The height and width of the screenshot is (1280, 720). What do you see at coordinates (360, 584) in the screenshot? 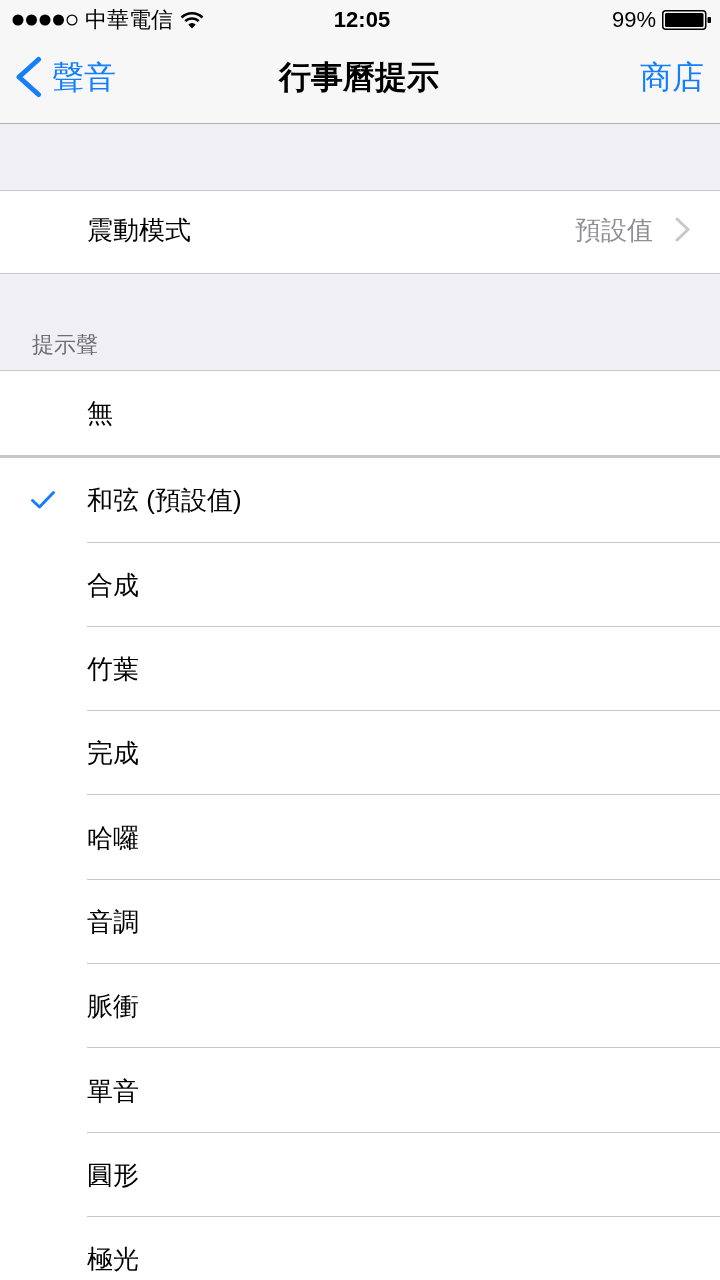
I see `tone-option: 合成` at bounding box center [360, 584].